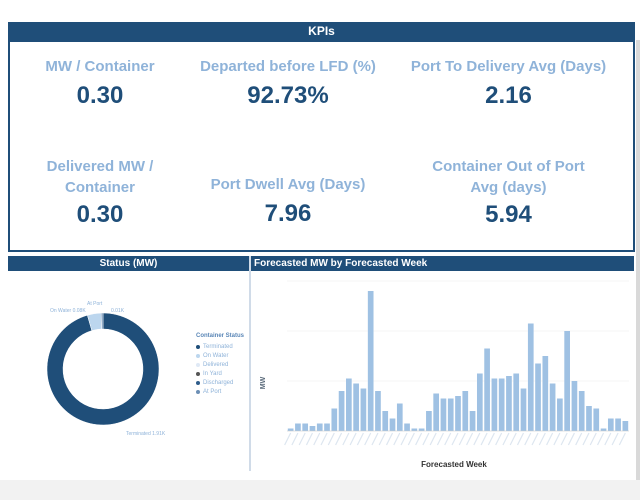  What do you see at coordinates (102, 321) in the screenshot?
I see `donut-slice-at-port` at bounding box center [102, 321].